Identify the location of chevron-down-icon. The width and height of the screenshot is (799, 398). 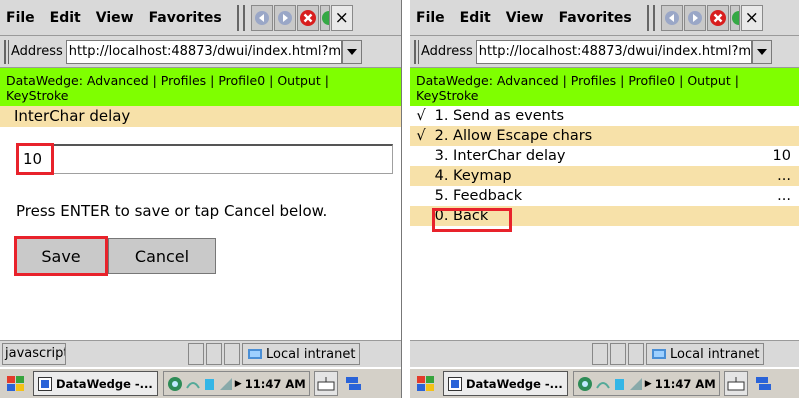
(351, 51).